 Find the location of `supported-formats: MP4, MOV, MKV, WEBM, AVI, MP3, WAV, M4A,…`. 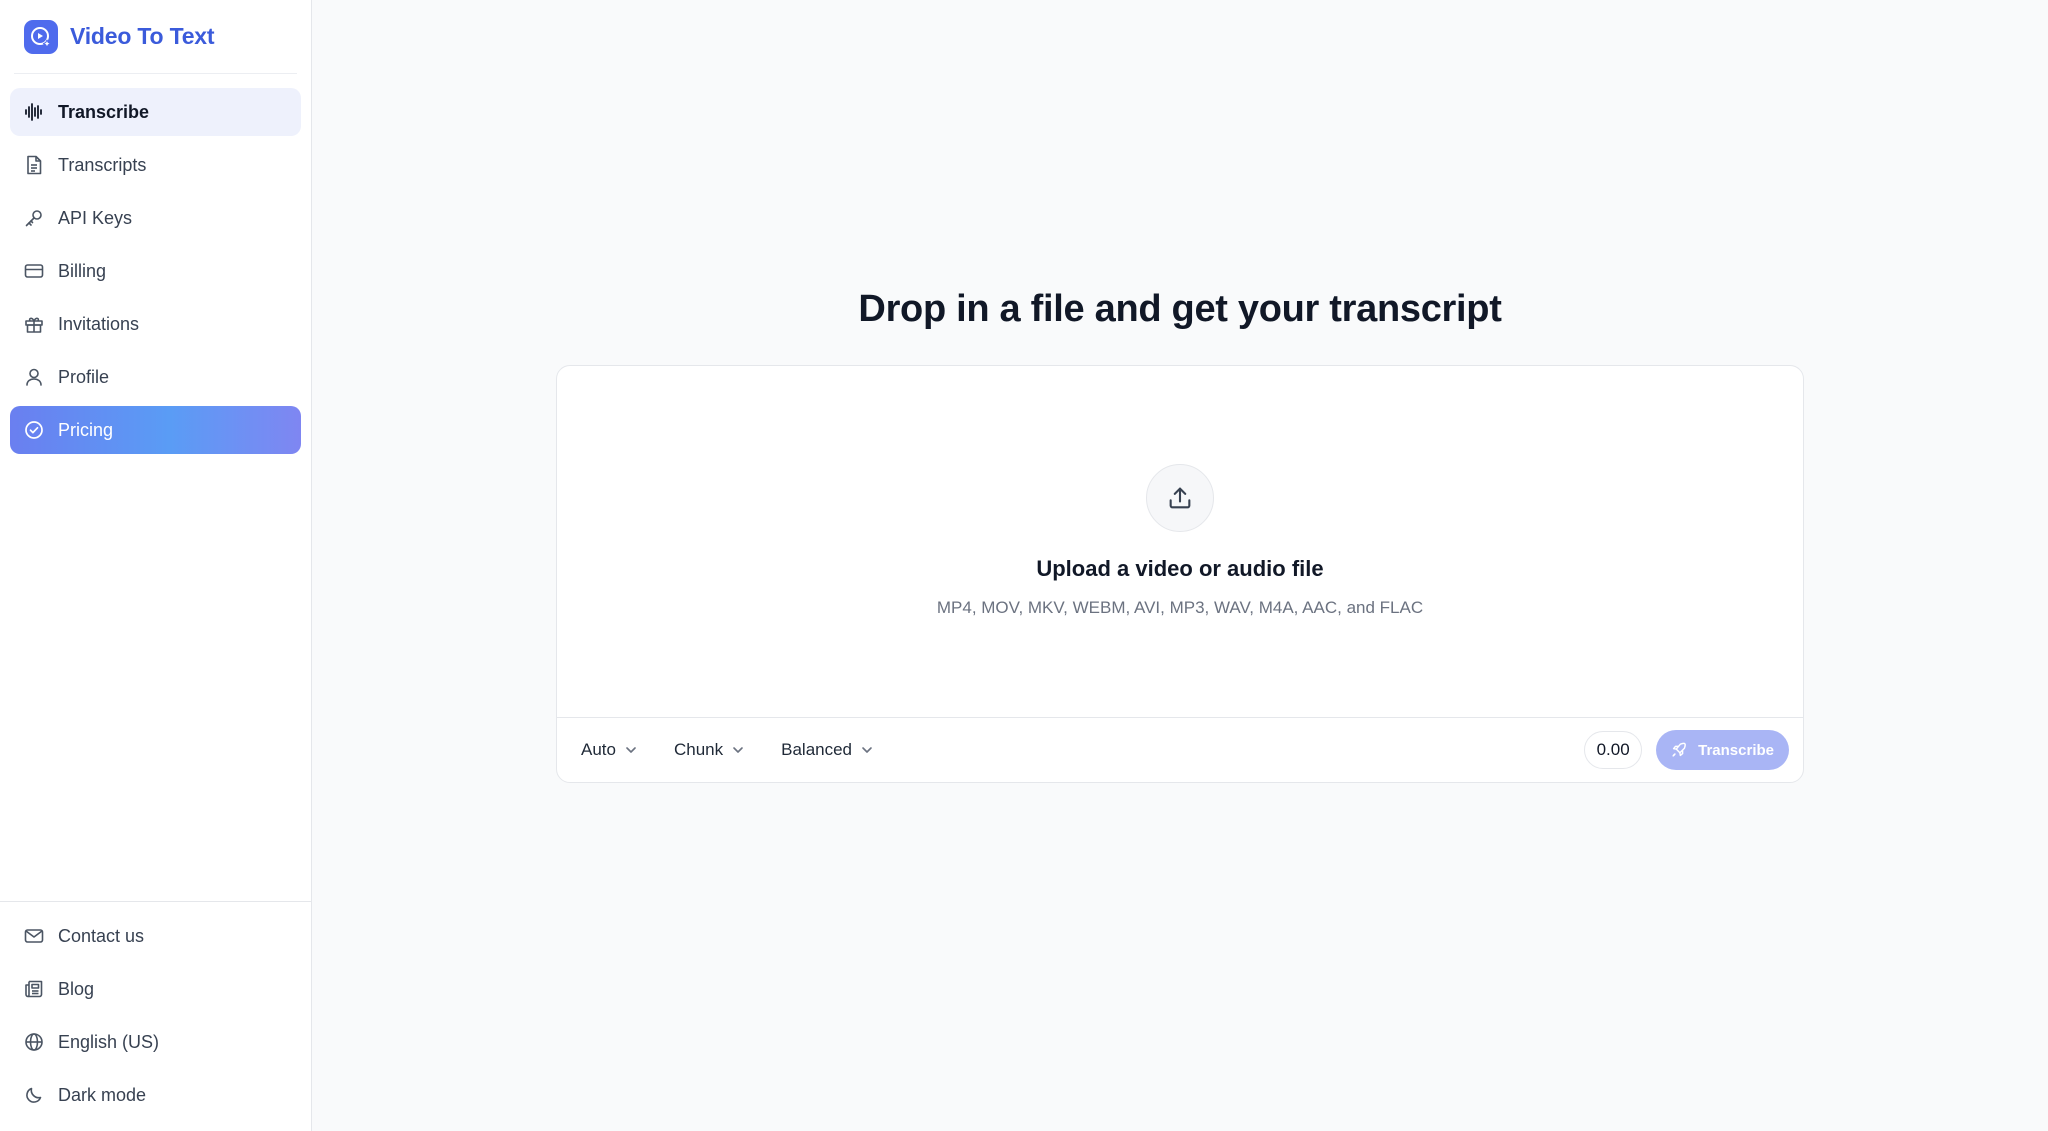

supported-formats: MP4, MOV, MKV, WEBM, AVI, MP3, WAV, M4A,… is located at coordinates (1180, 607).